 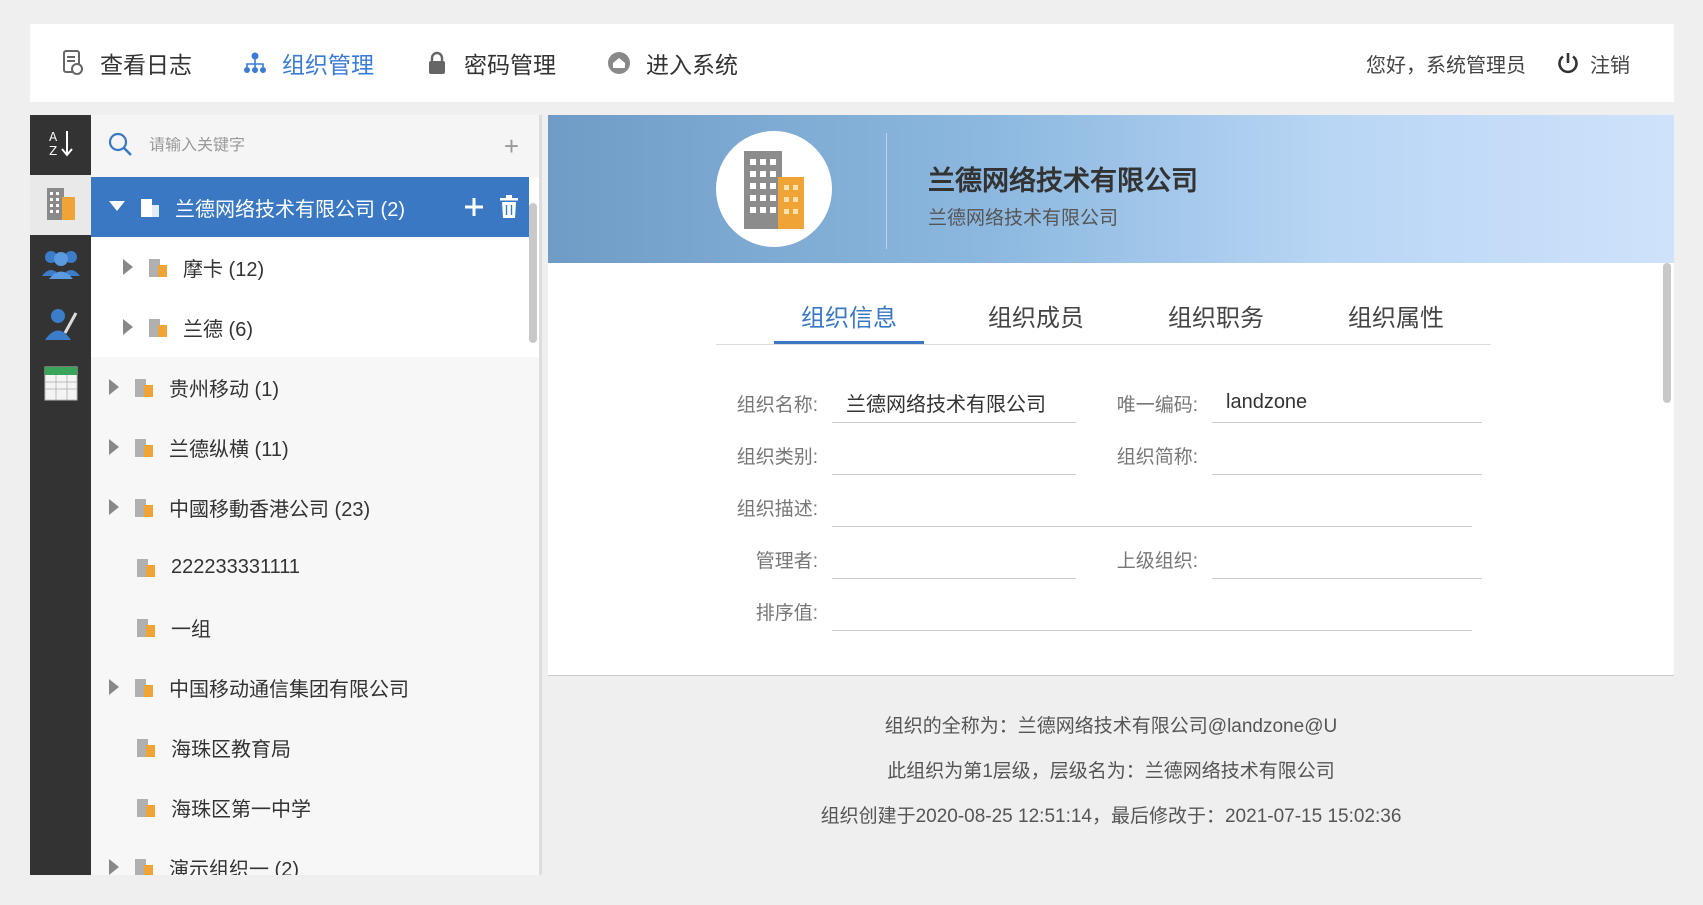 What do you see at coordinates (315, 747) in the screenshot?
I see `tree-node: 海珠区教育局` at bounding box center [315, 747].